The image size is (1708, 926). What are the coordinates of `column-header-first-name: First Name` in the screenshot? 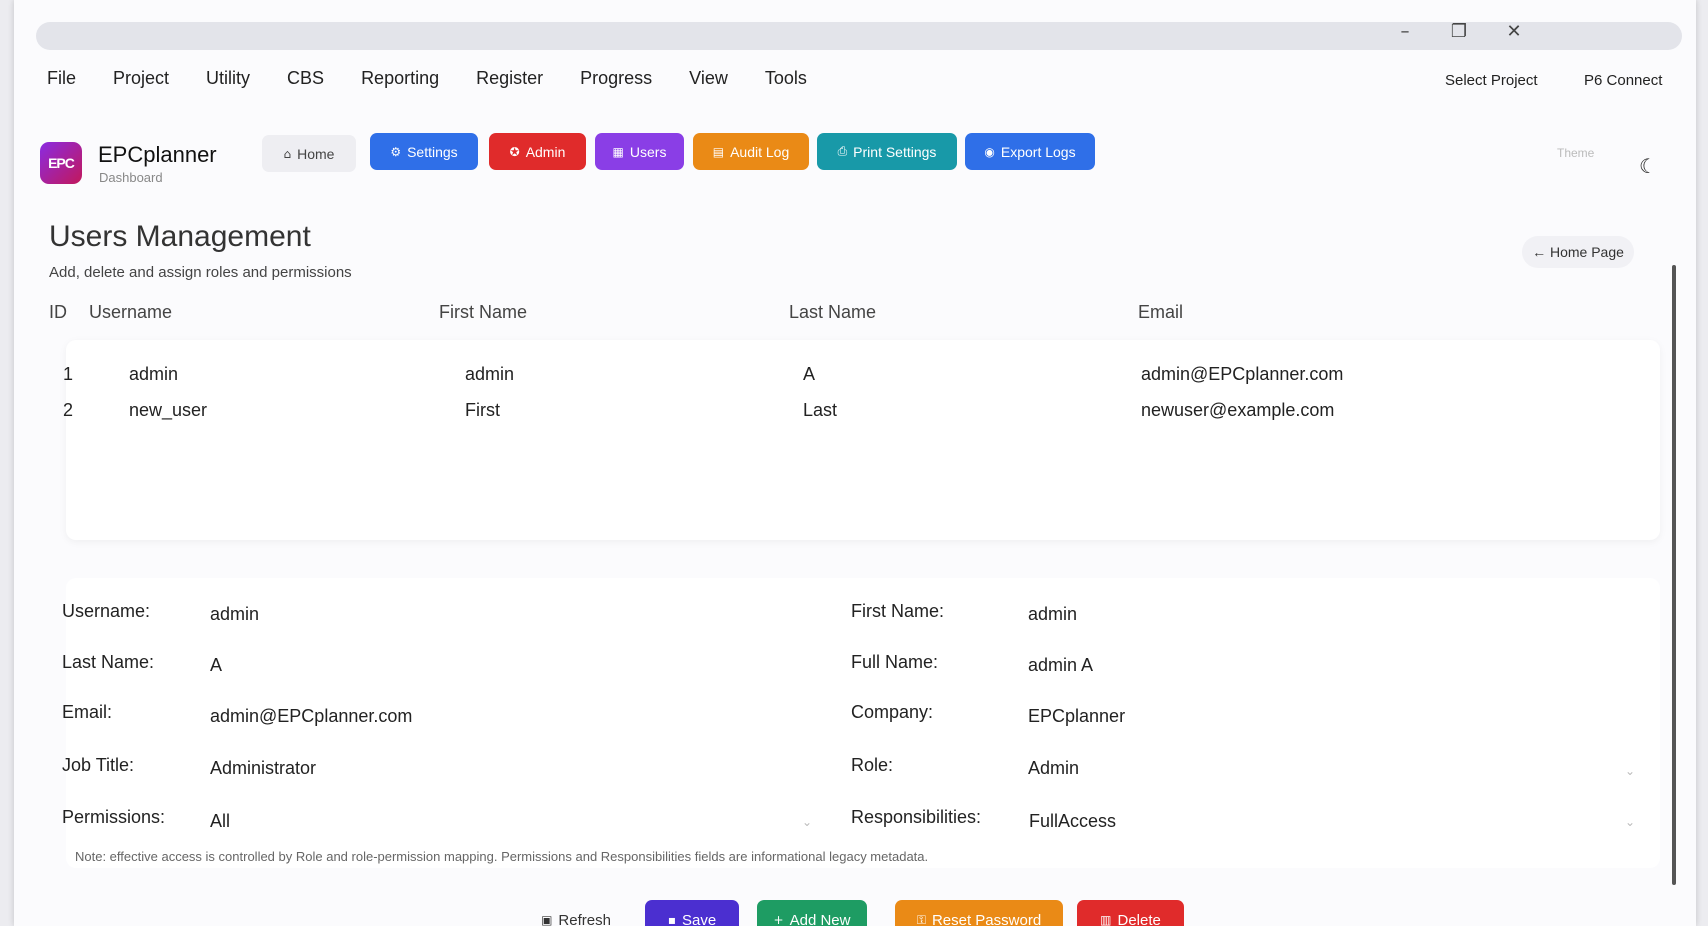 It's located at (483, 312).